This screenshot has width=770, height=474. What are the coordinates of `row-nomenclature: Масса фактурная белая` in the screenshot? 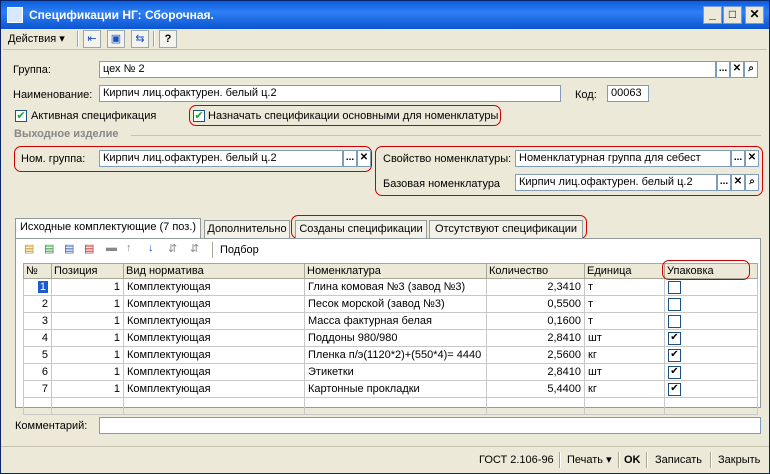 It's located at (395, 321).